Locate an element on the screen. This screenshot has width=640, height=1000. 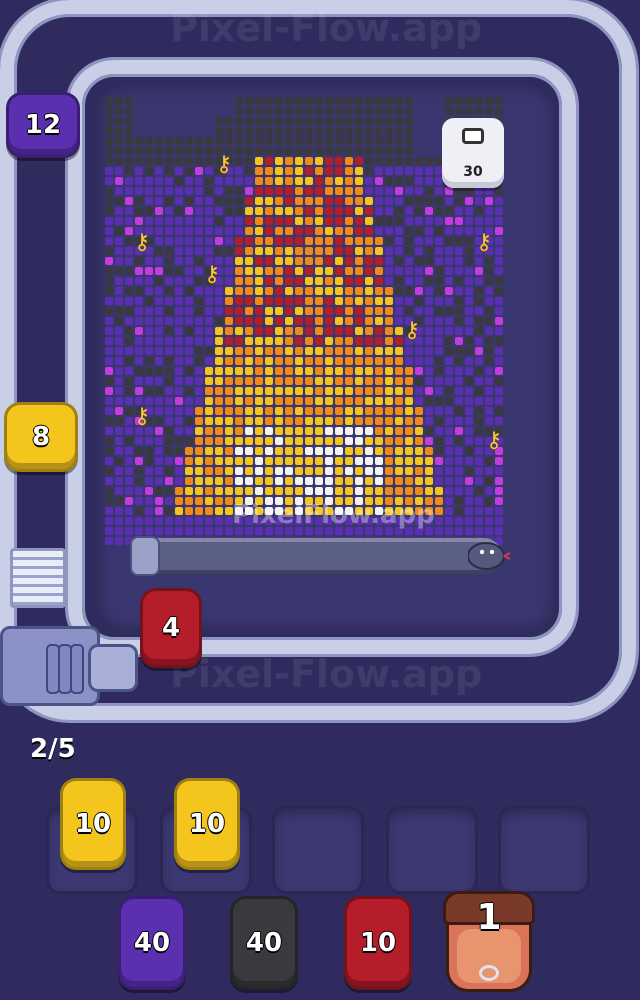
track-shooter: 12 is located at coordinates (43, 125).